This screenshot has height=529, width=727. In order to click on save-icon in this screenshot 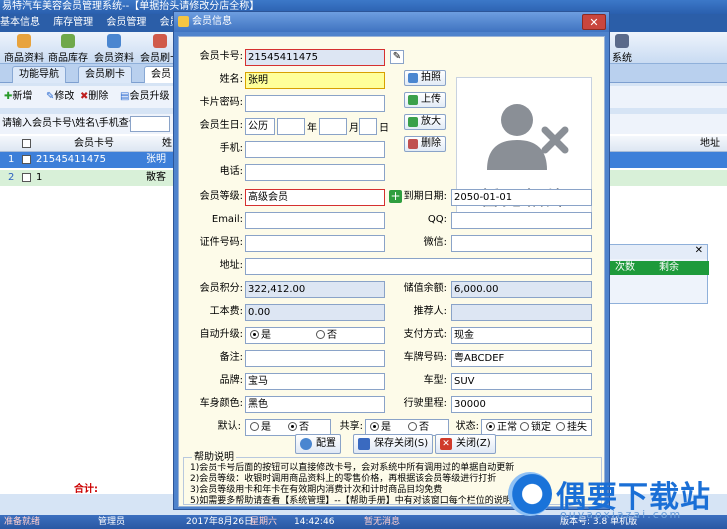, I will do `click(364, 444)`.